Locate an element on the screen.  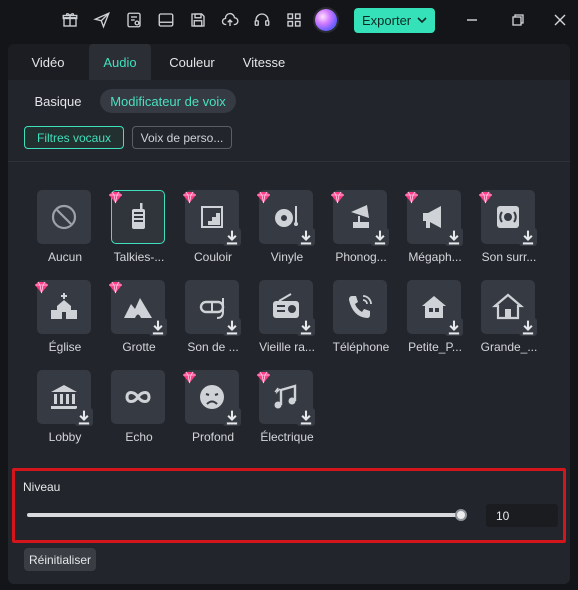
level-highlight-box is located at coordinates (289, 505).